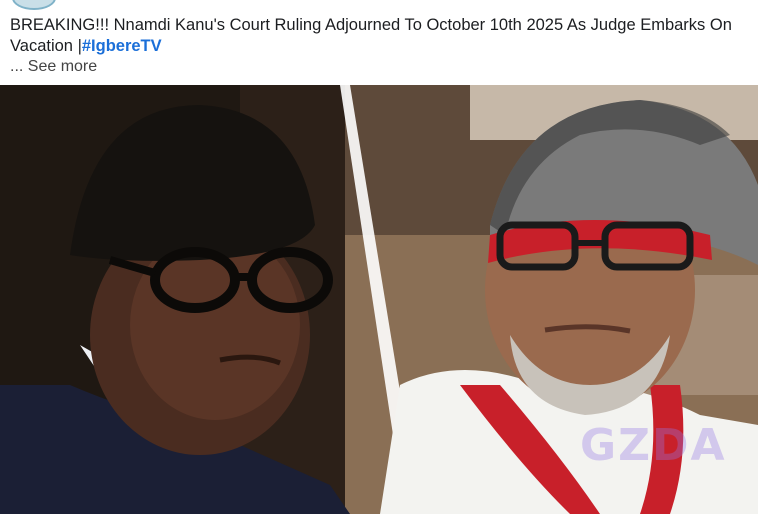  Describe the element at coordinates (653, 445) in the screenshot. I see `watermark-text: GZDA` at that location.